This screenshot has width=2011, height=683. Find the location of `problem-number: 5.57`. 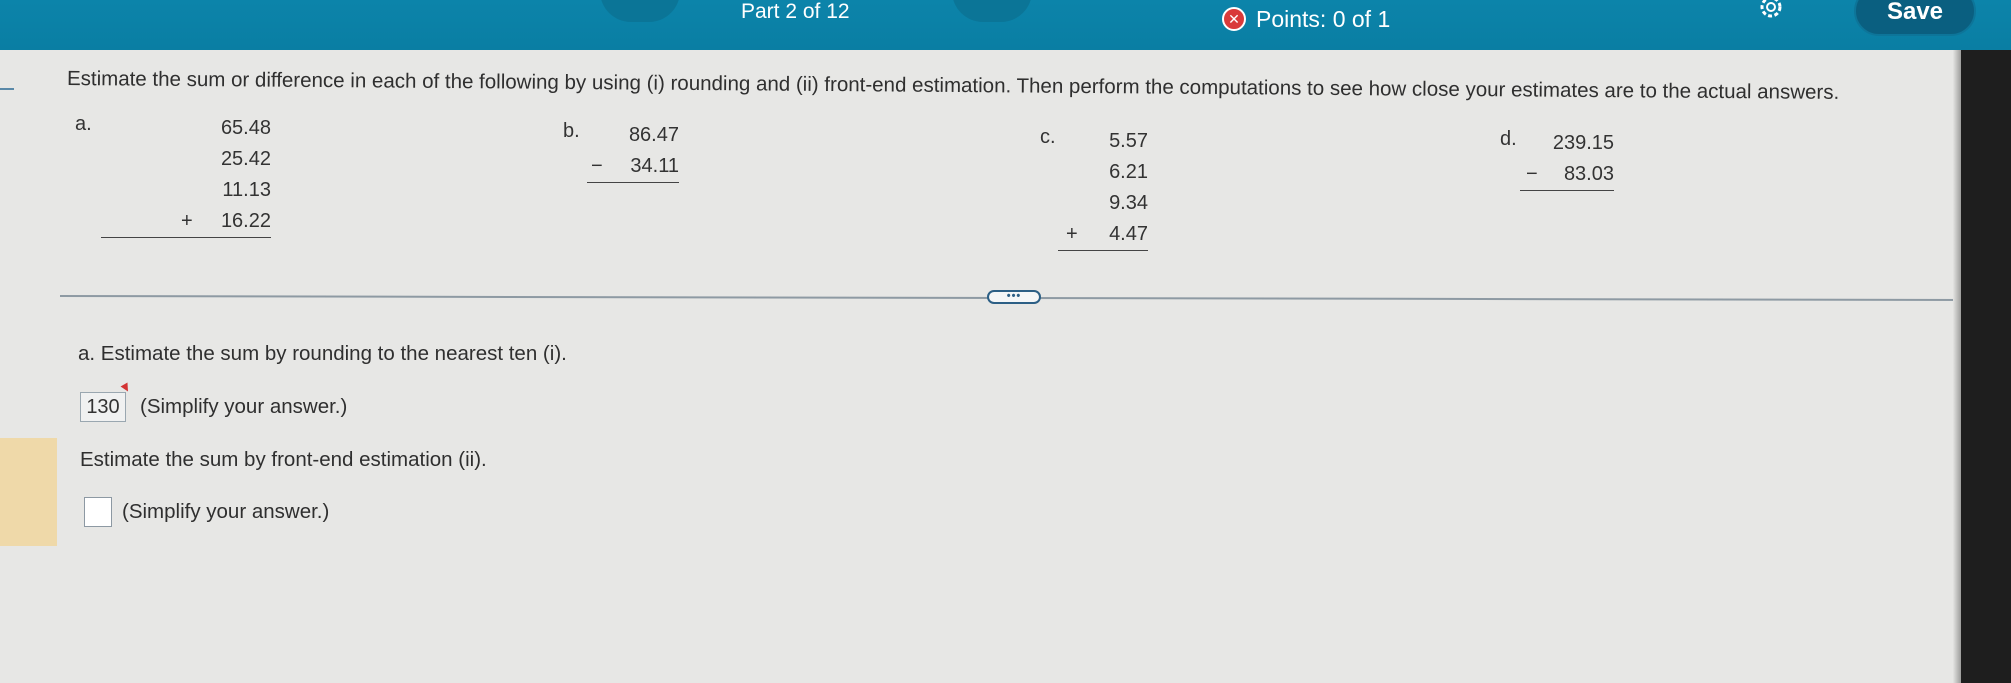

problem-number: 5.57 is located at coordinates (1128, 141).